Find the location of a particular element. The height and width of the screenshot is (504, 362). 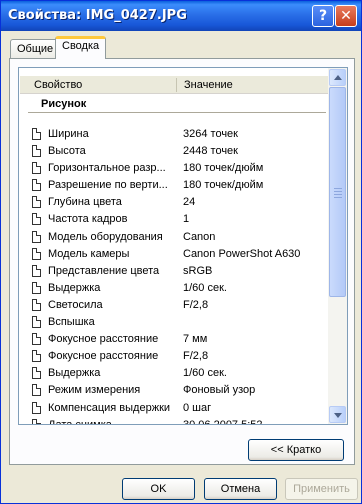

list-item: Частота кадров 1 is located at coordinates (173, 219).